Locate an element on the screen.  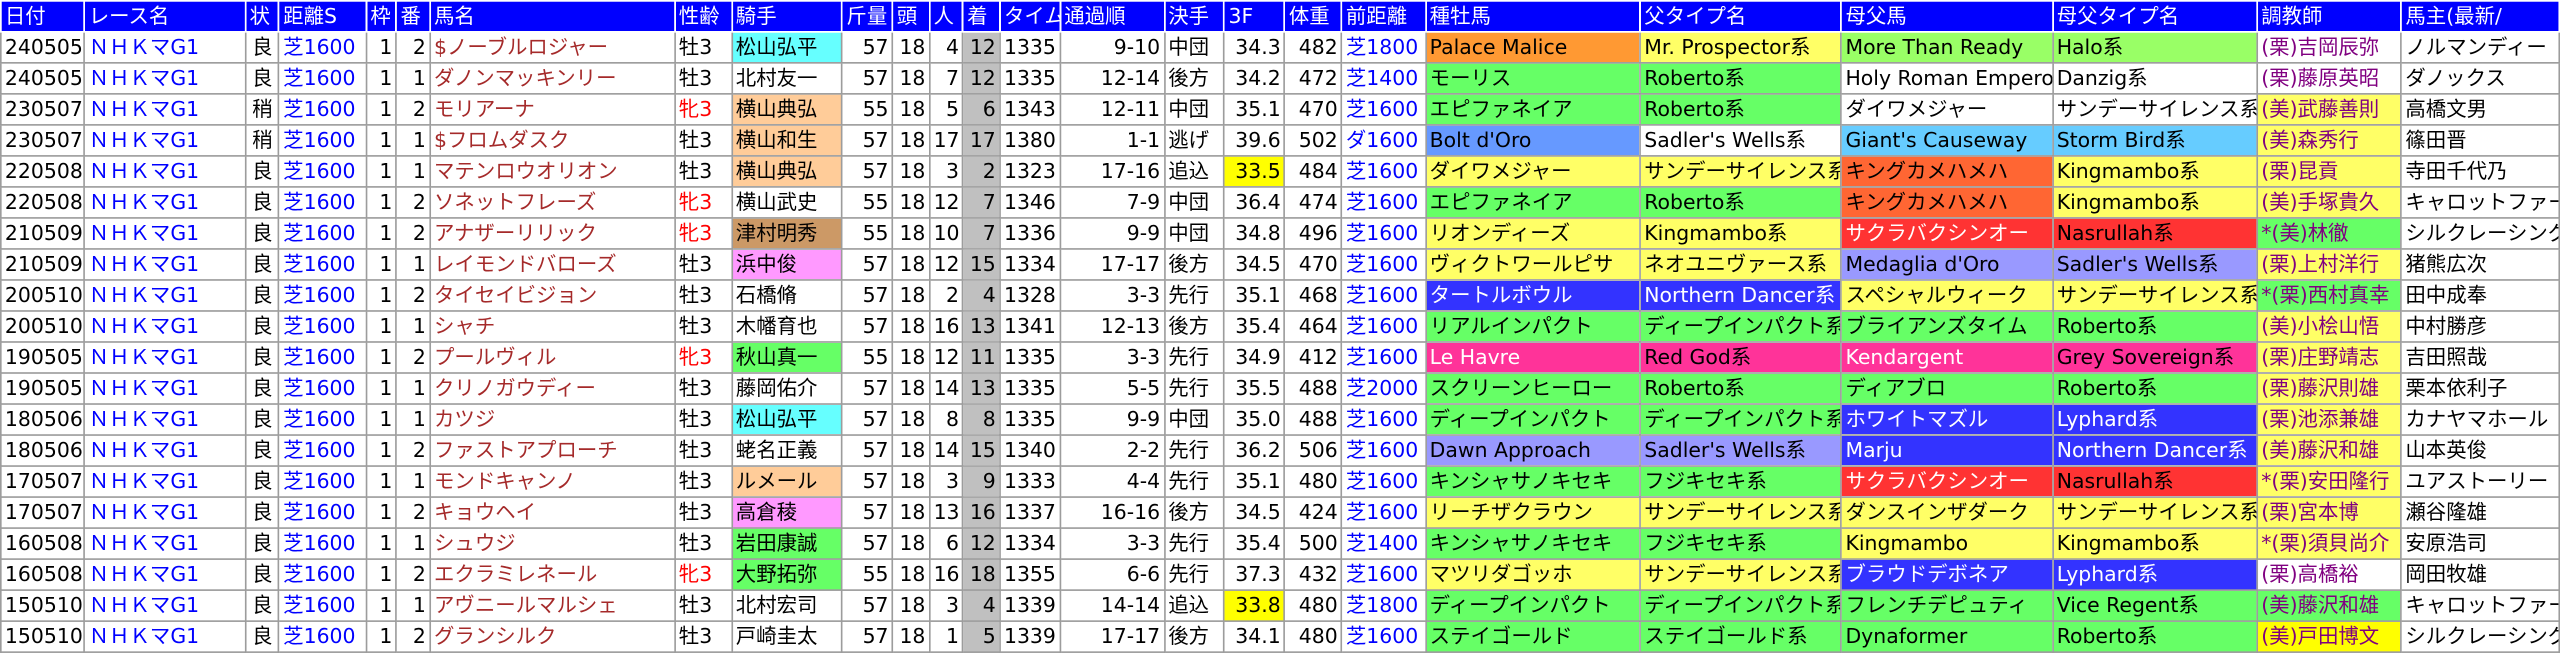
cell-passing-order: 5-5 is located at coordinates (1112, 388).